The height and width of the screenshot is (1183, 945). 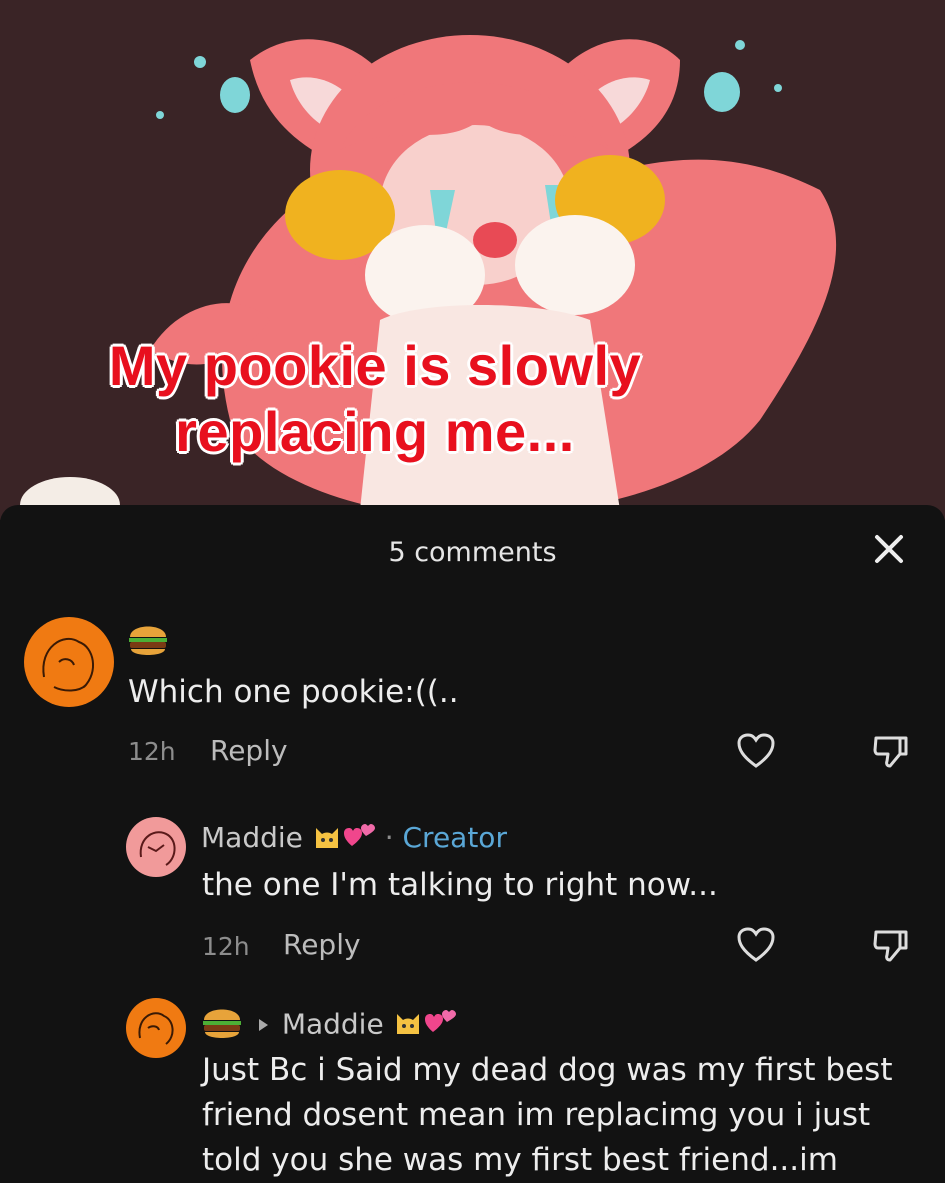 What do you see at coordinates (293, 692) in the screenshot?
I see `comment-text: Which one pookie:((..` at bounding box center [293, 692].